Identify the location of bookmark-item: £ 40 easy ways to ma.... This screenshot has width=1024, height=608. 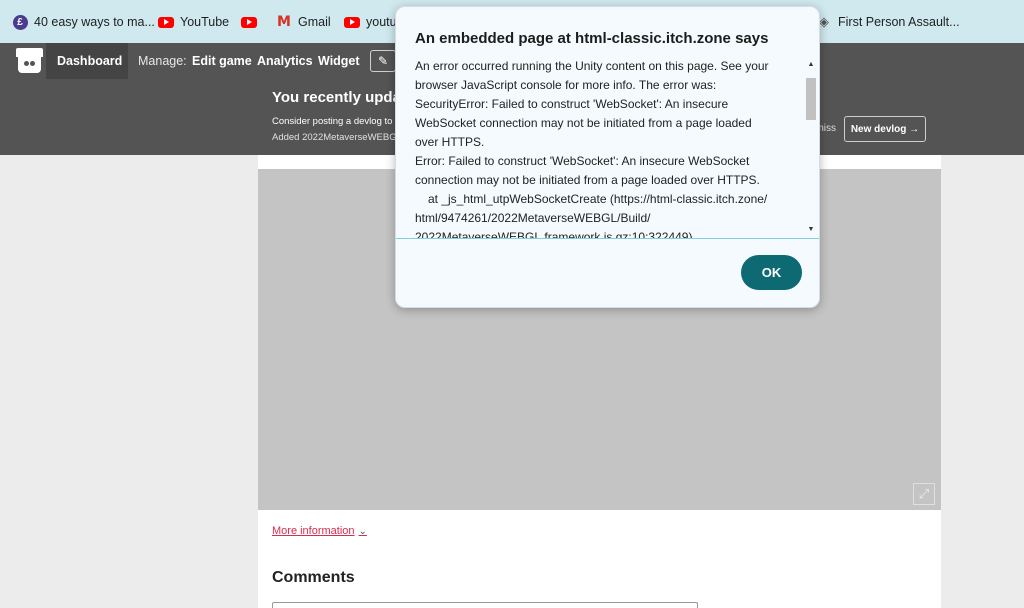
(83, 22).